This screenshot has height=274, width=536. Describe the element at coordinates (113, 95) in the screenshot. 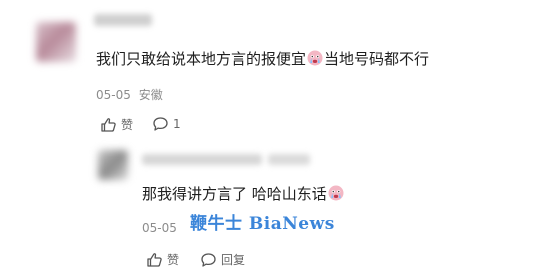

I see `comment-date: 05-05` at that location.